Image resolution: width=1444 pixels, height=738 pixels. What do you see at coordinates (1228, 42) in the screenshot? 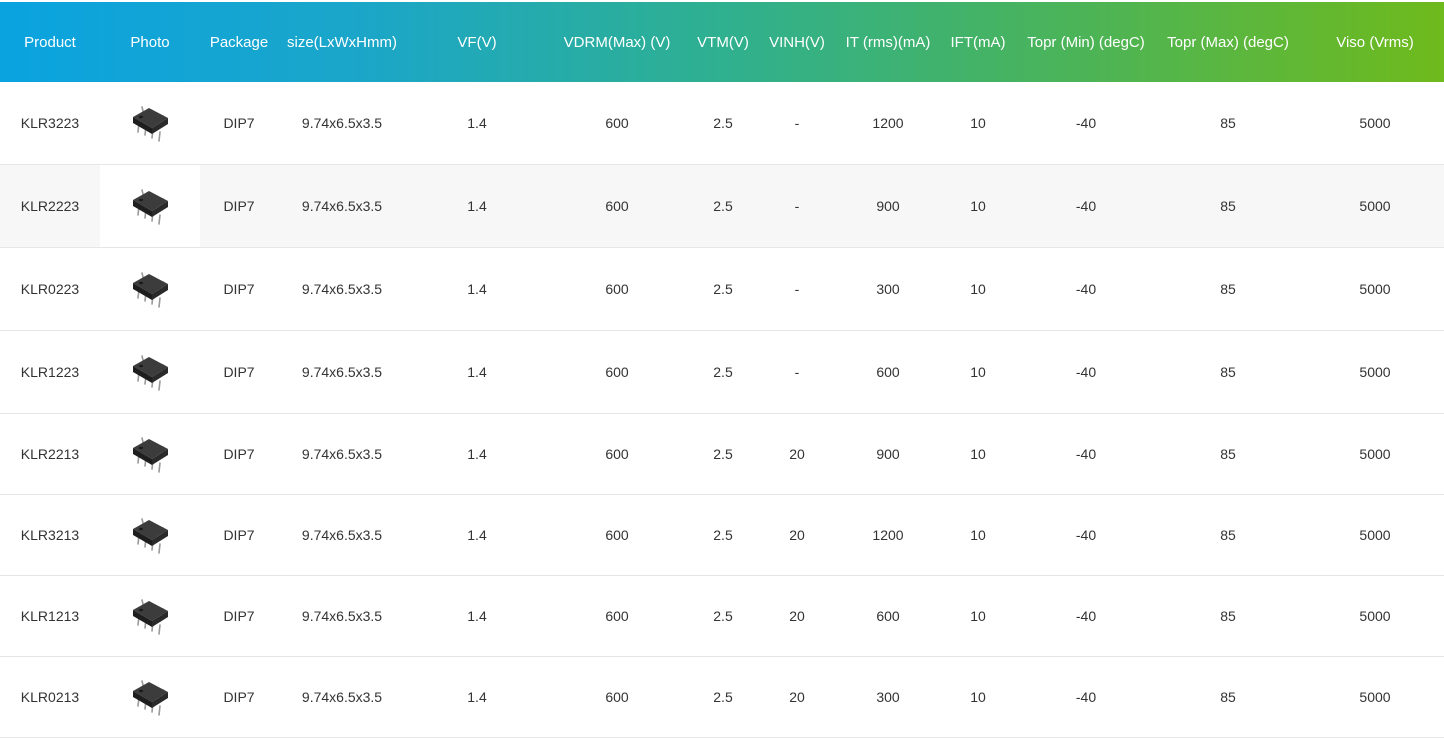
I see `col-topr-max: Topr (Max) (degC)` at bounding box center [1228, 42].